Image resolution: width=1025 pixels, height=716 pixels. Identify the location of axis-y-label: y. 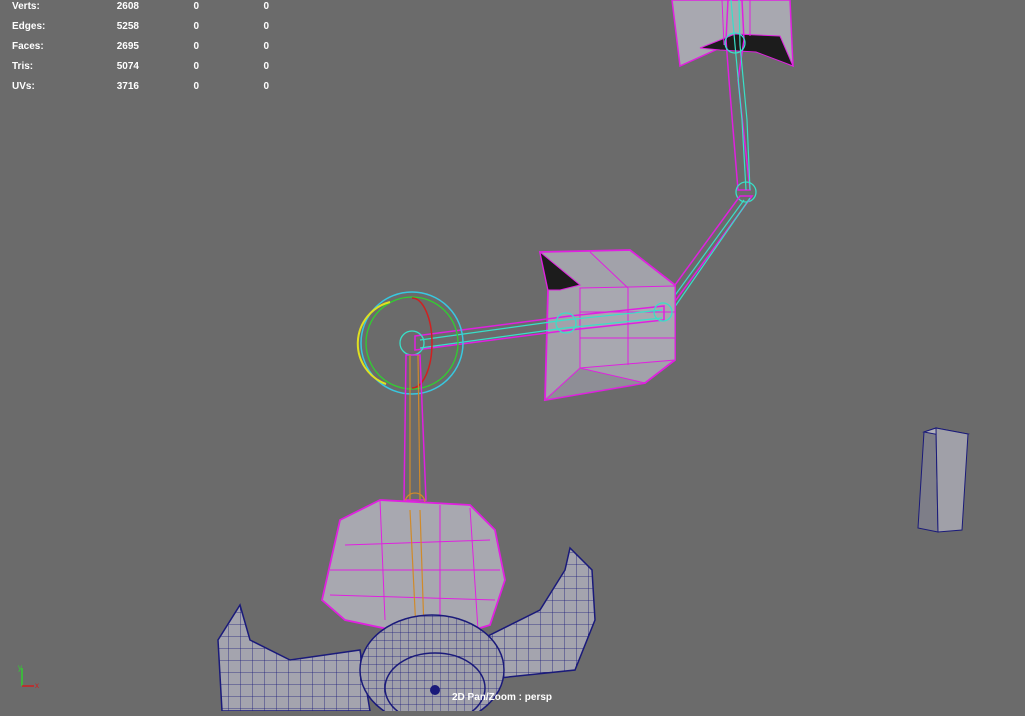
(20, 667).